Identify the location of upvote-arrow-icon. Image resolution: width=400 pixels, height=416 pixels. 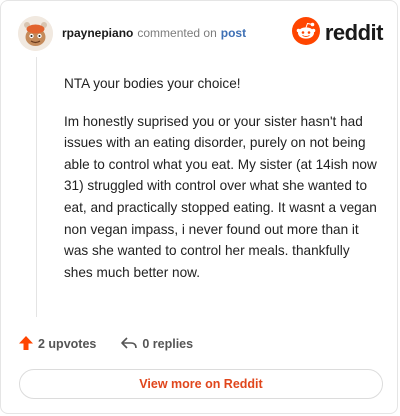
(26, 344).